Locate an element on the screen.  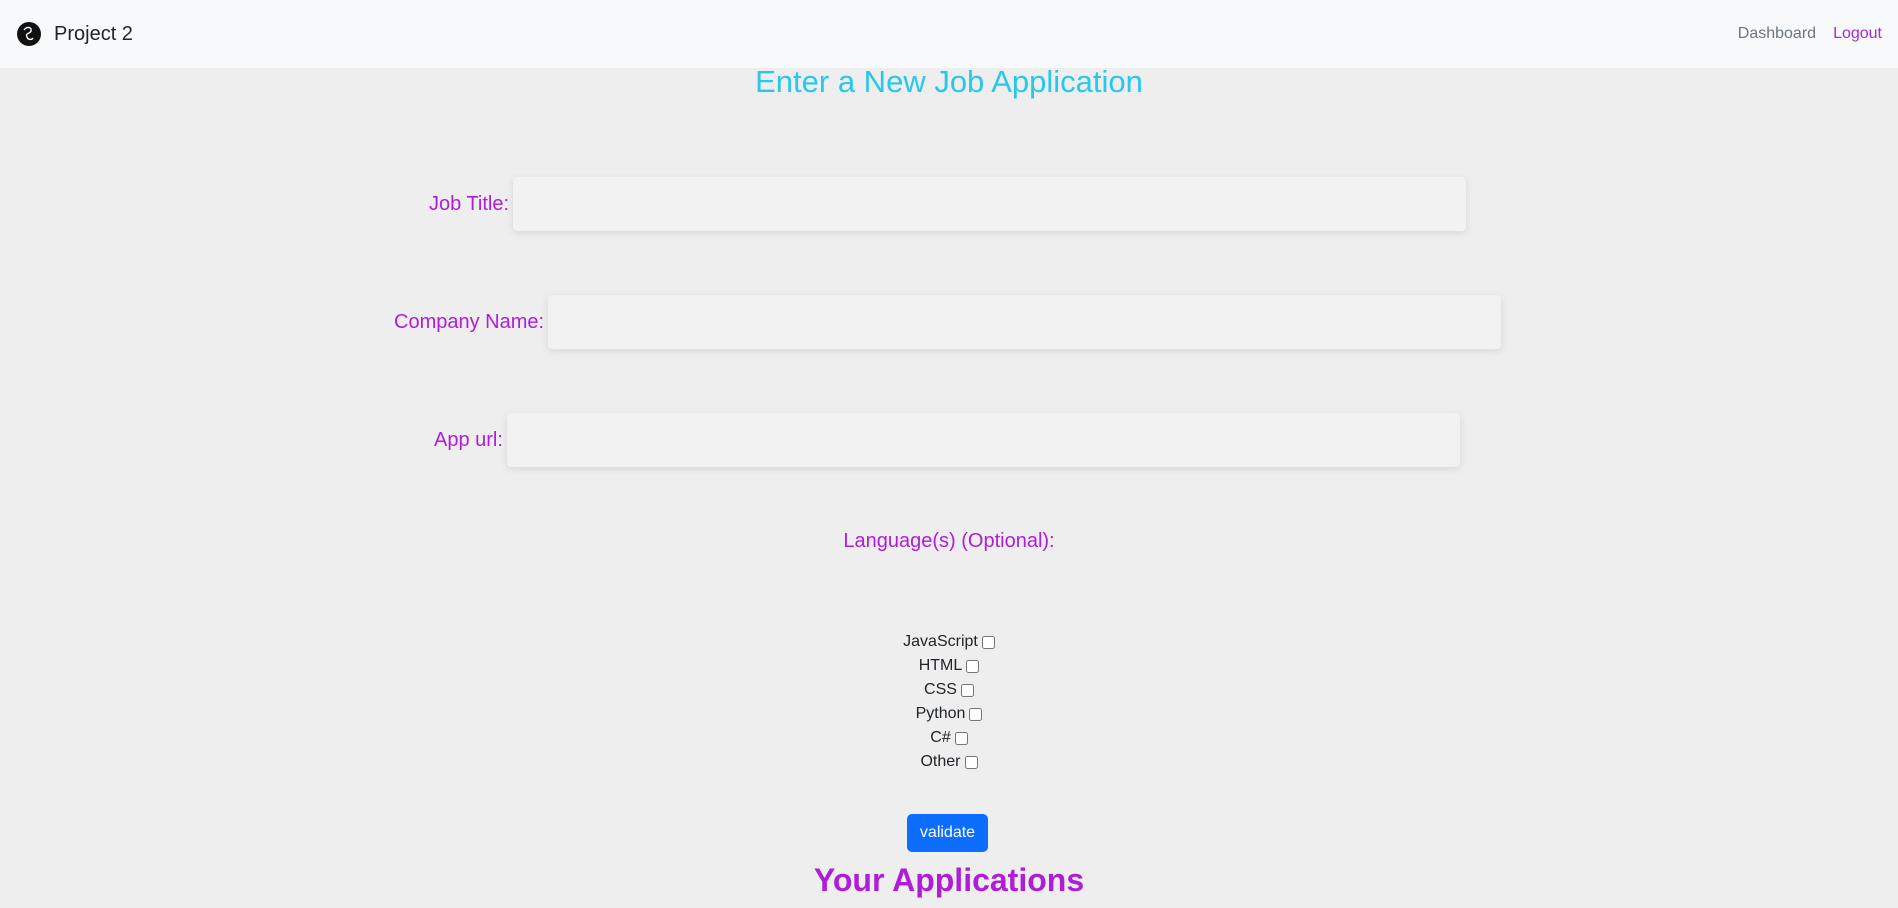
app-url-label: App url: is located at coordinates (468, 439).